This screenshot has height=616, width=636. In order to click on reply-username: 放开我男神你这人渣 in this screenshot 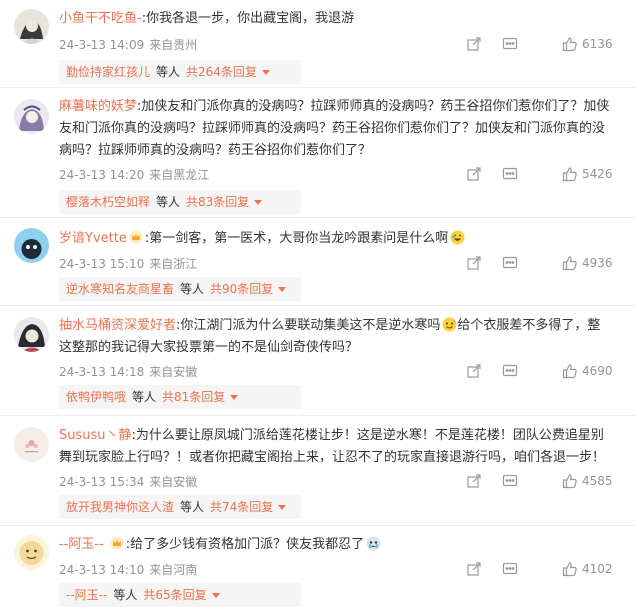, I will do `click(120, 507)`.